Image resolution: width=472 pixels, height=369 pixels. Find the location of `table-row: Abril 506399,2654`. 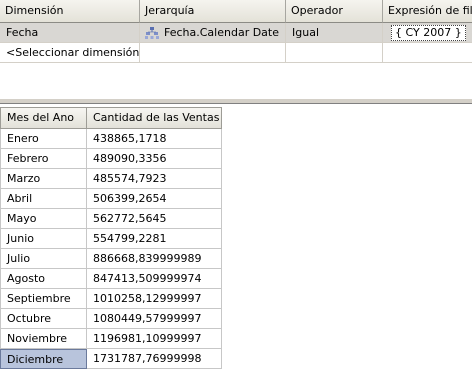

table-row: Abril 506399,2654 is located at coordinates (111, 199).